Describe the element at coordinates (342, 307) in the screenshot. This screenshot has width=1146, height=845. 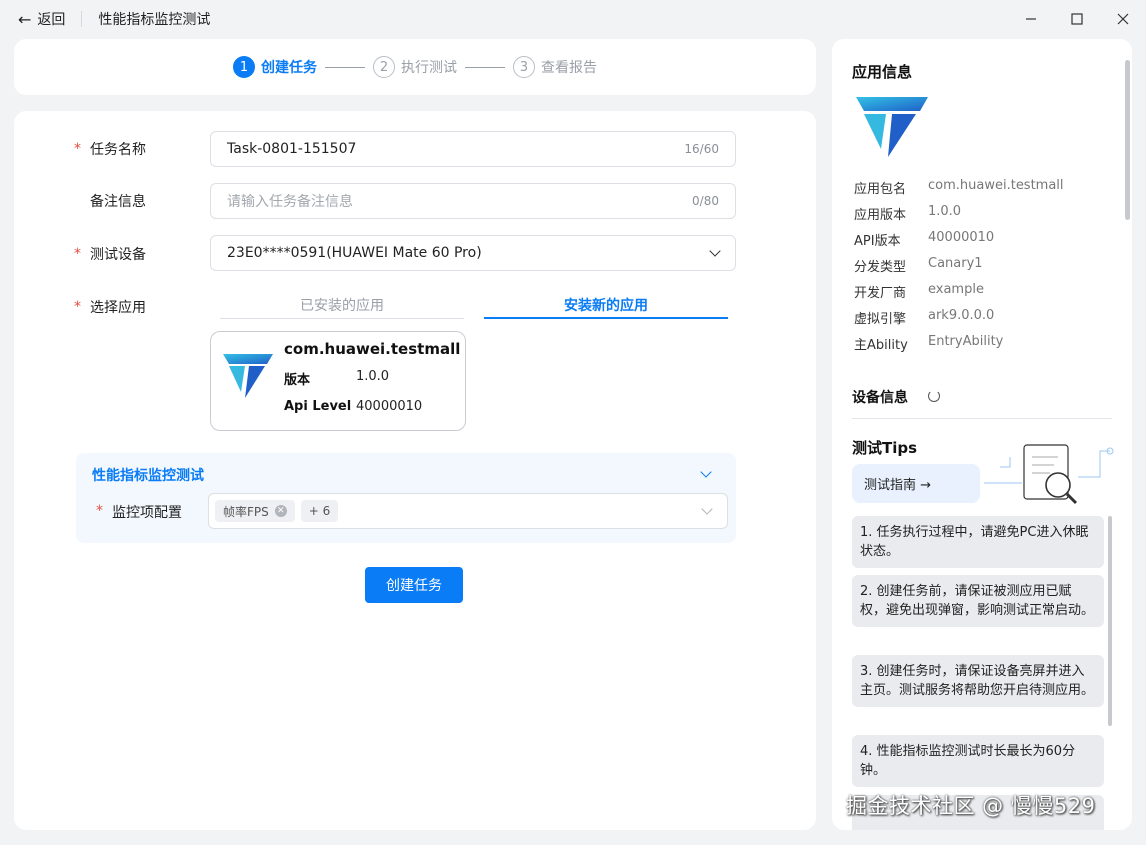
I see `tab-installed-apps: 已安装的应用` at that location.